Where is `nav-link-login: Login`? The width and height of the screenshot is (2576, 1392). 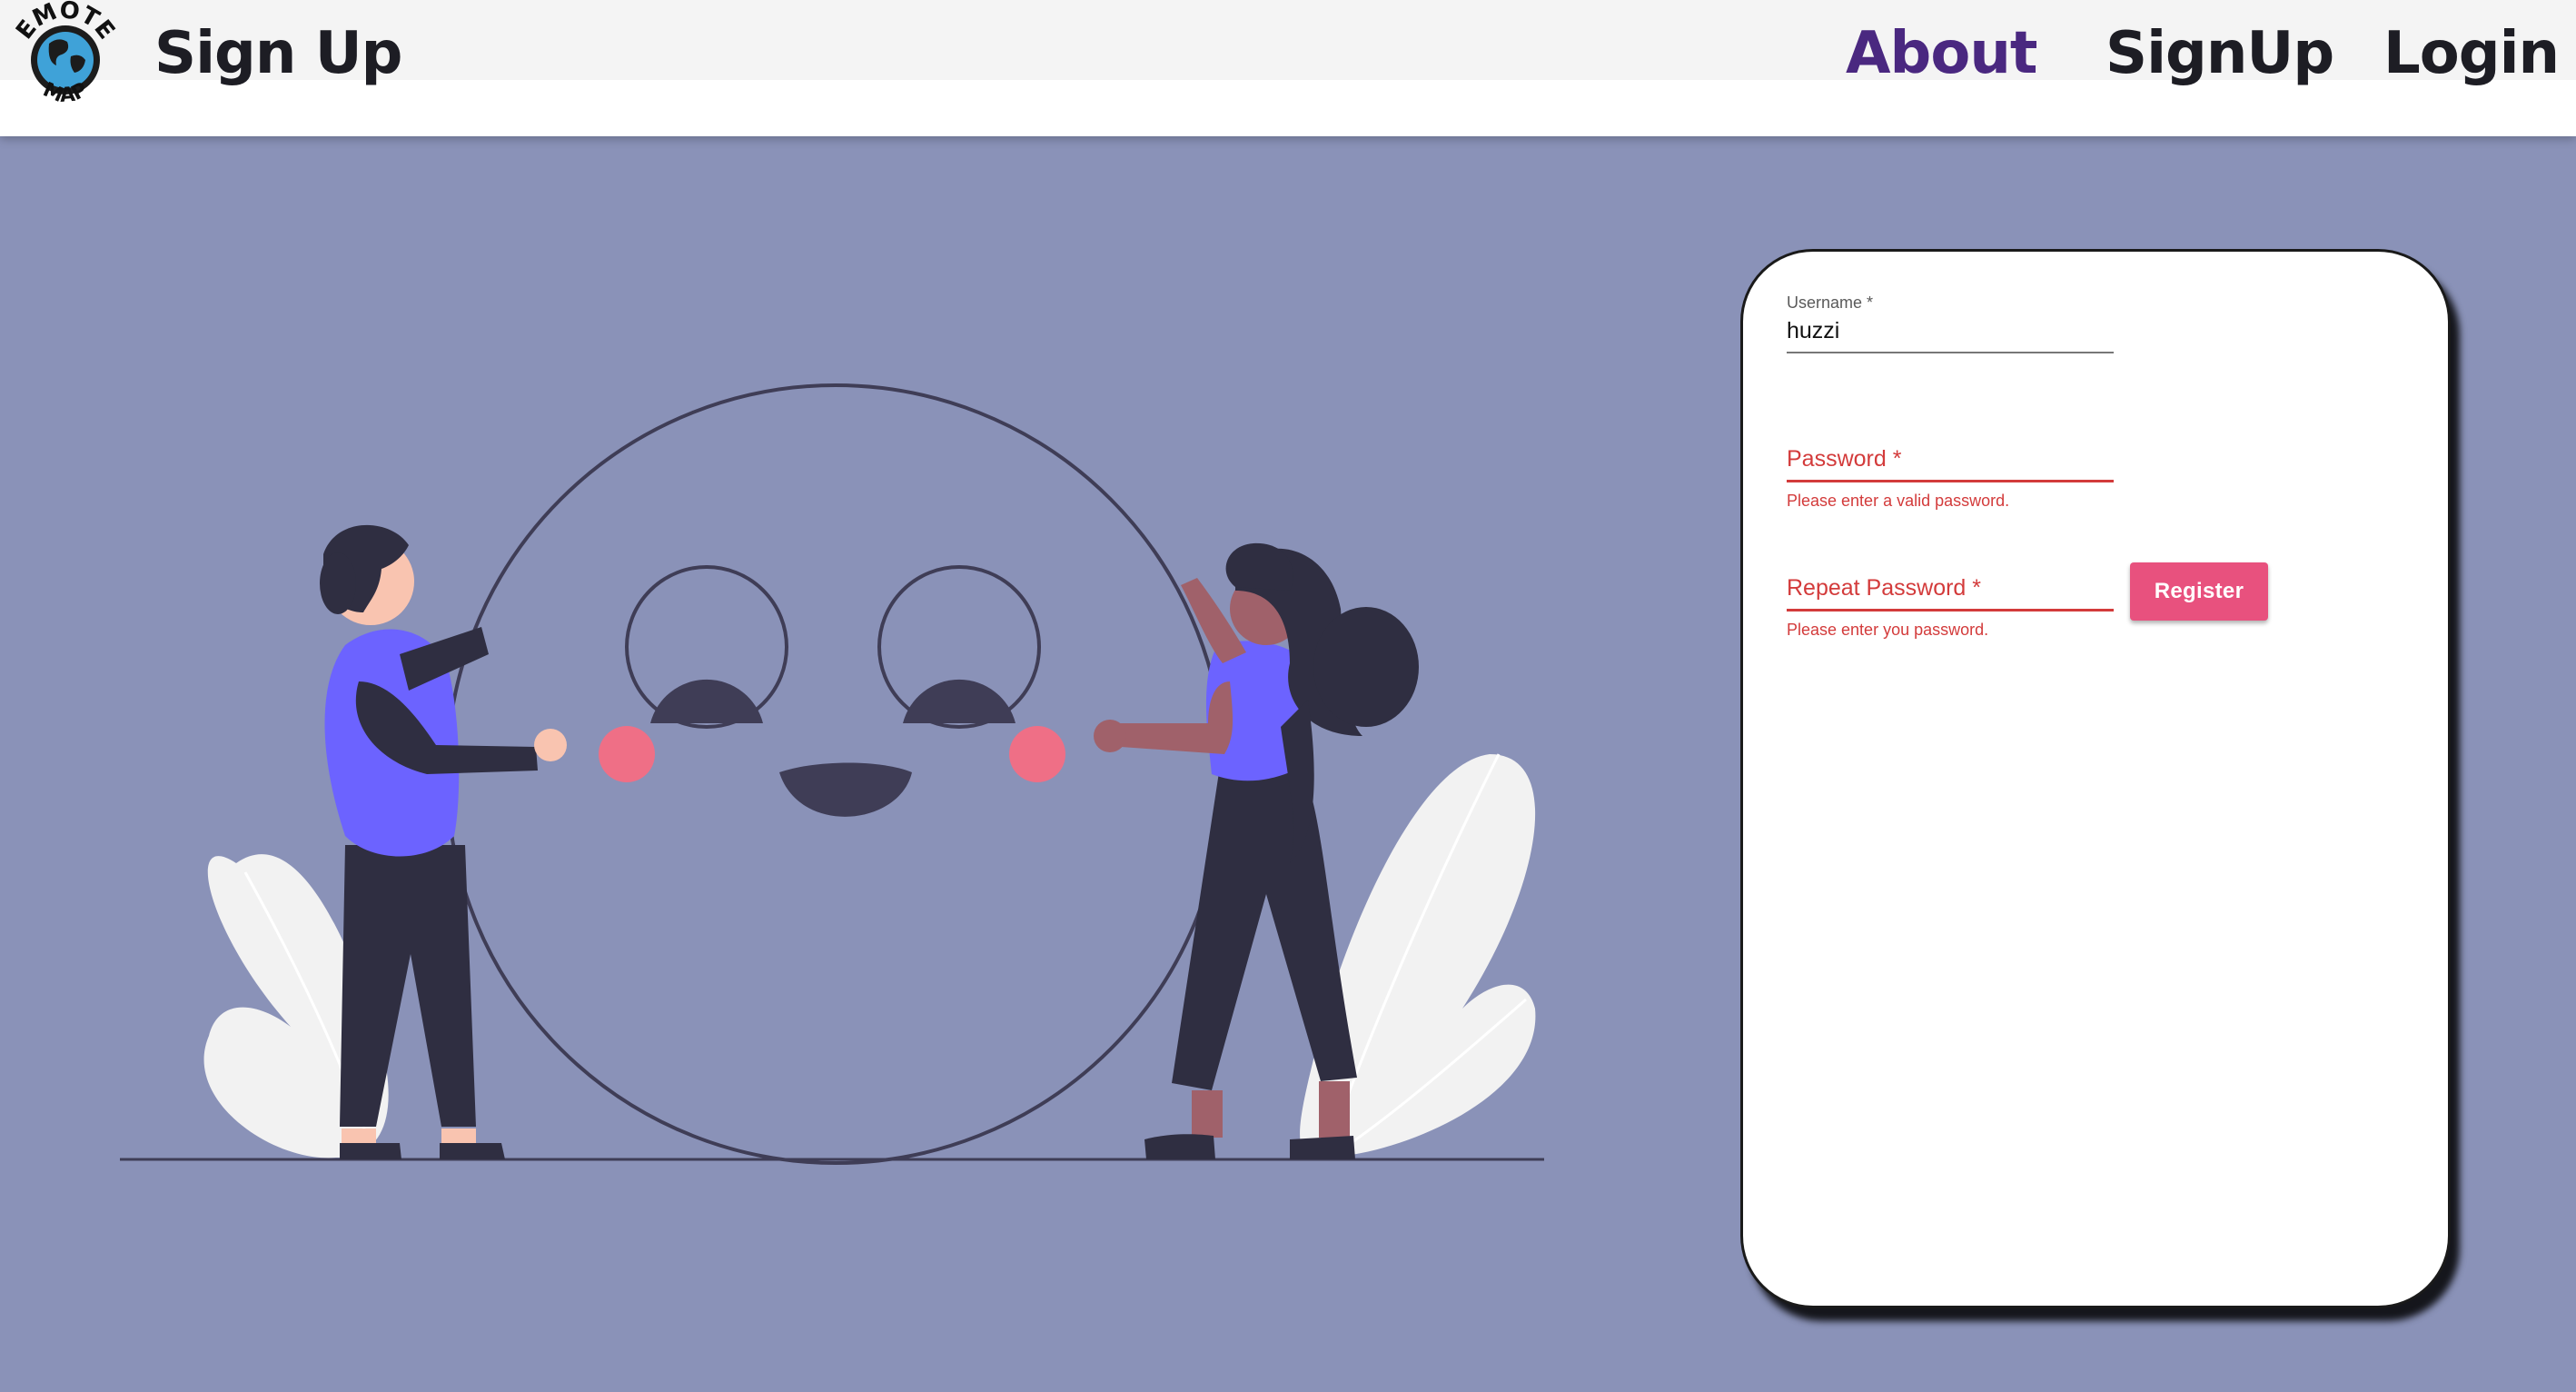 nav-link-login: Login is located at coordinates (2471, 54).